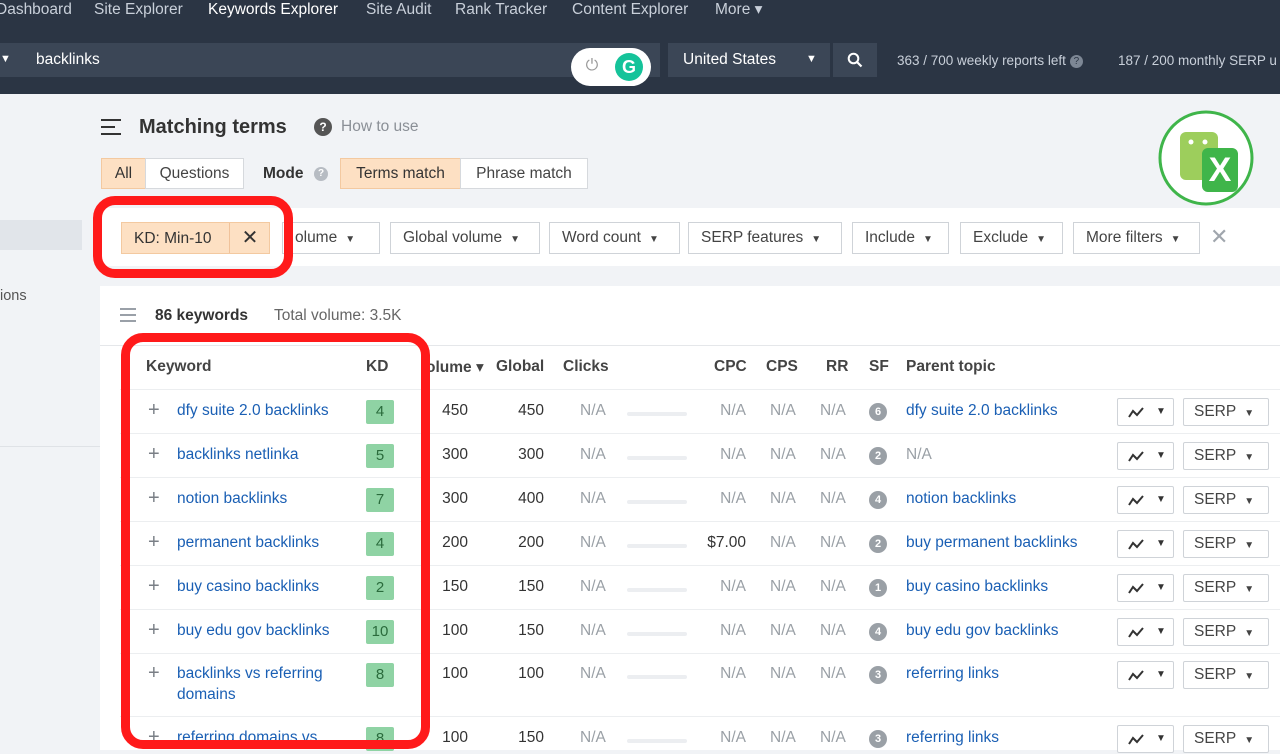 This screenshot has width=1280, height=754. I want to click on grammarly-extension: ⏻ G, so click(611, 67).